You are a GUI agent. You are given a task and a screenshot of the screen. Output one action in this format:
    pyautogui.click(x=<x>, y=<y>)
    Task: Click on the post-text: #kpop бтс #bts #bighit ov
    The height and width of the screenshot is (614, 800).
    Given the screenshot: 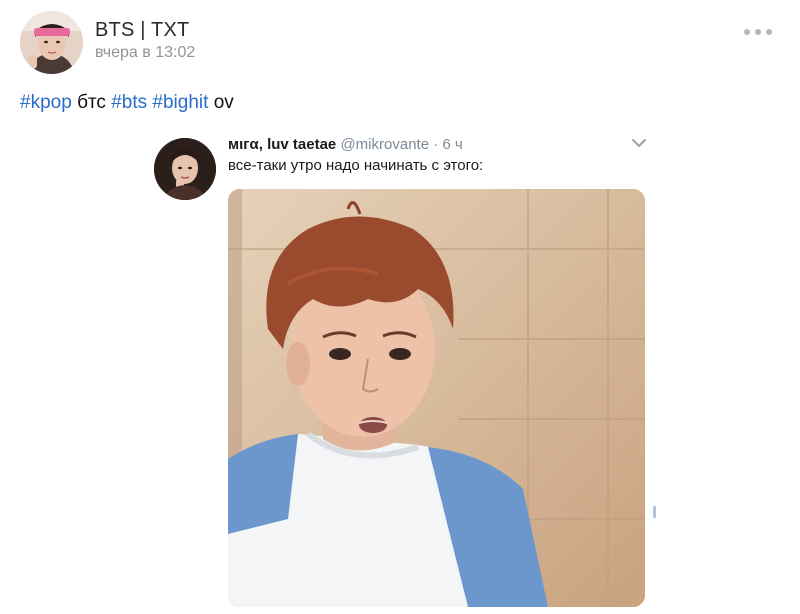 What is the action you would take?
    pyautogui.click(x=127, y=103)
    